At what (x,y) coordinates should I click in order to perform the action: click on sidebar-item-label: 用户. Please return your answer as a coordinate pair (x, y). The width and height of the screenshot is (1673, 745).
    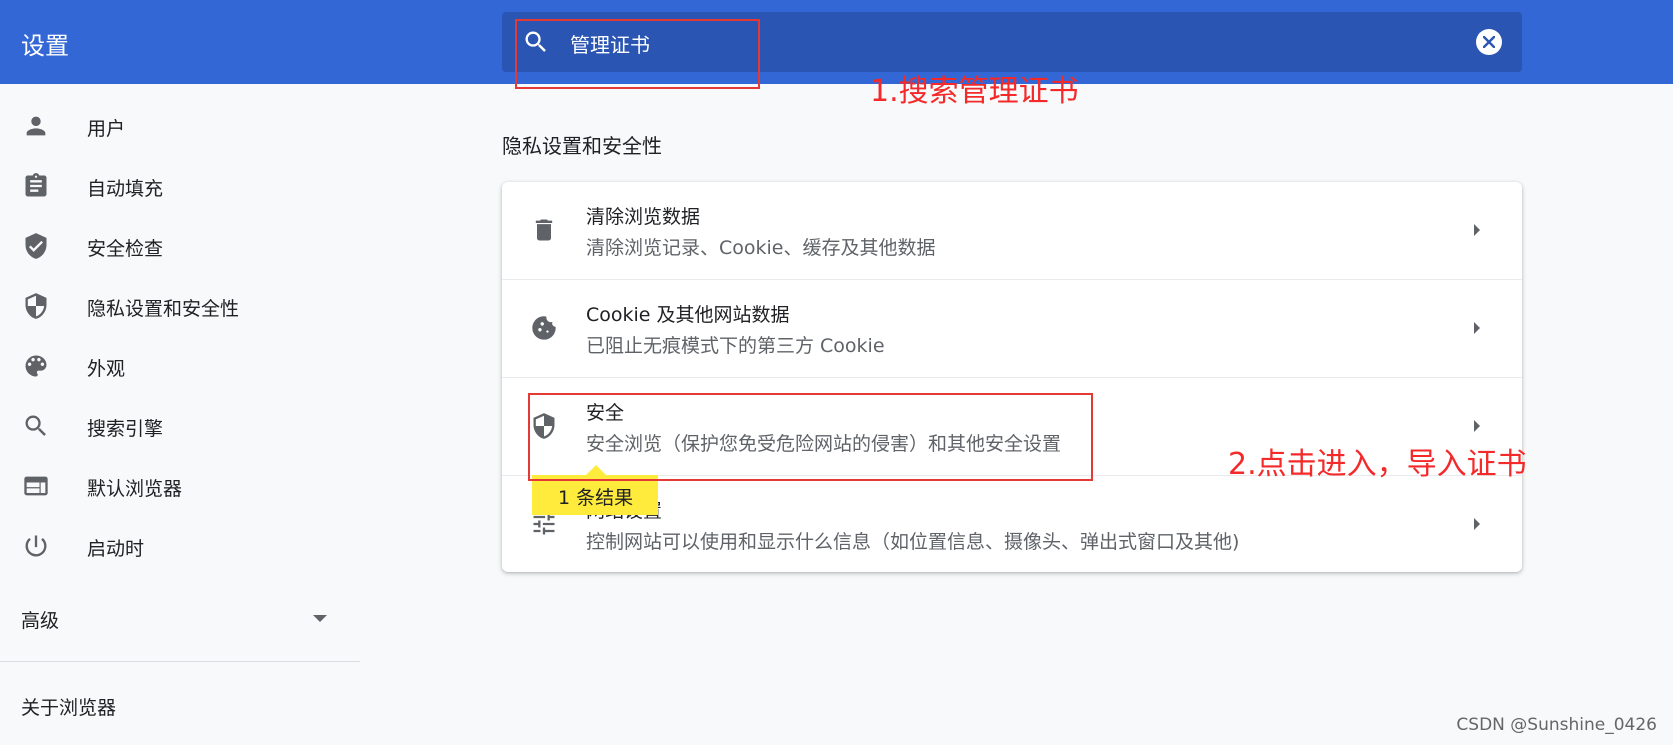
    Looking at the image, I should click on (106, 129).